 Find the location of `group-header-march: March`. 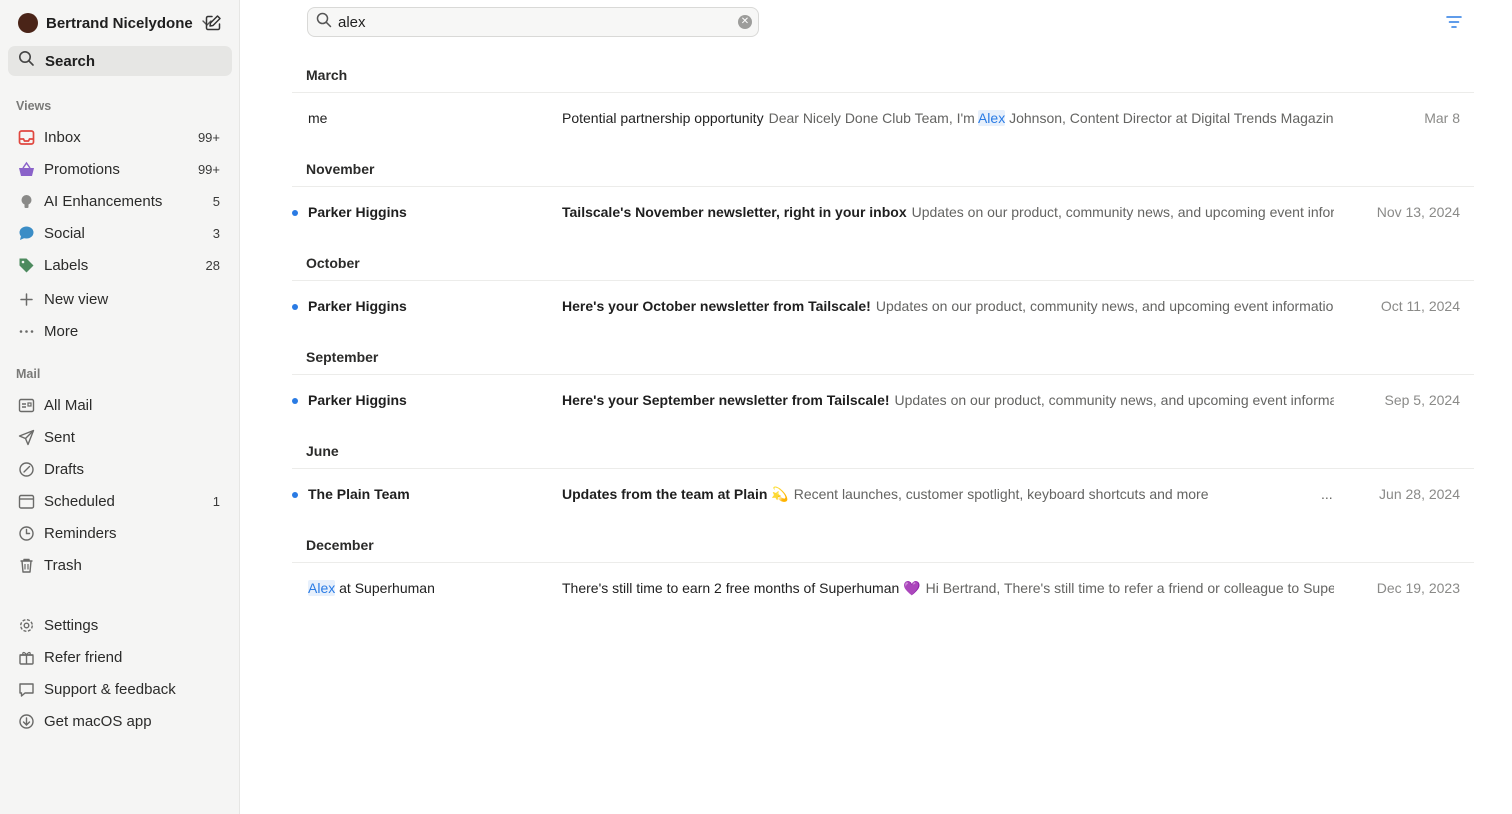

group-header-march: March is located at coordinates (327, 75).